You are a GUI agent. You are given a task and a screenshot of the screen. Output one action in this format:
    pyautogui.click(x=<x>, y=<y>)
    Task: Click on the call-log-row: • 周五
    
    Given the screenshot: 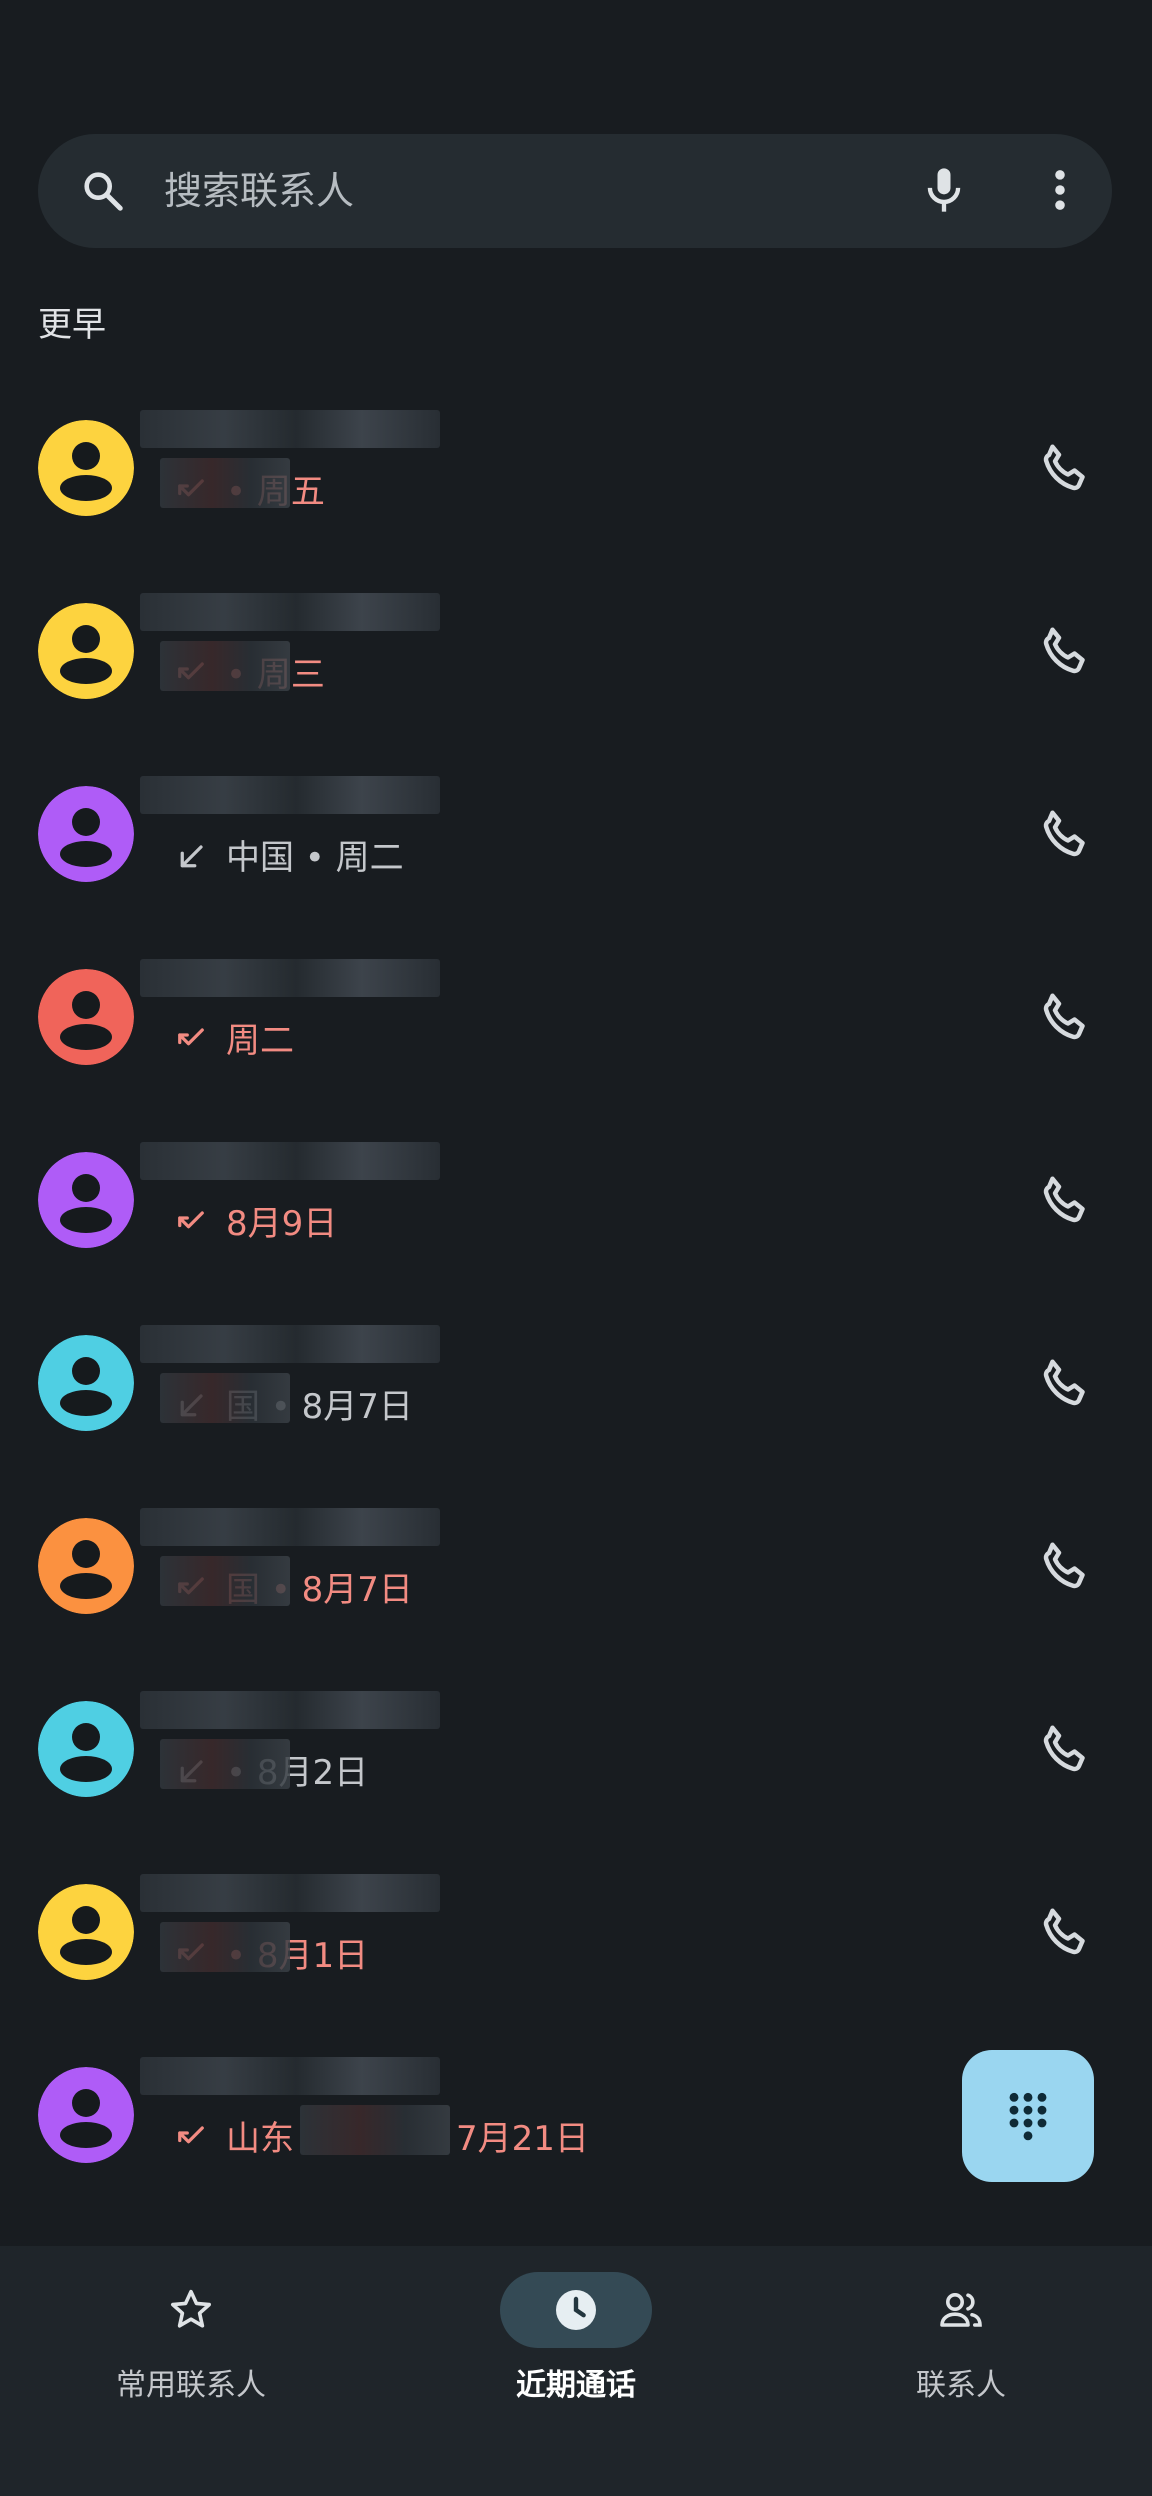 What is the action you would take?
    pyautogui.click(x=576, y=467)
    